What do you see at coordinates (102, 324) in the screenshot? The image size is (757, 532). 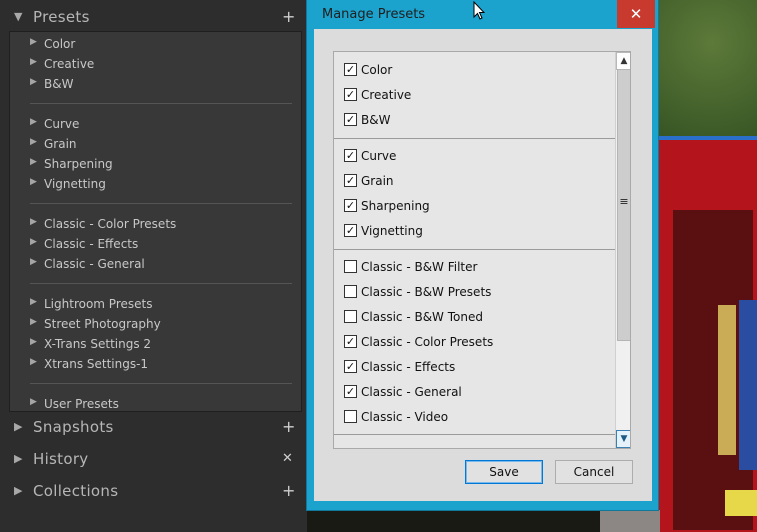 I see `preset-folder-label: Street Photography` at bounding box center [102, 324].